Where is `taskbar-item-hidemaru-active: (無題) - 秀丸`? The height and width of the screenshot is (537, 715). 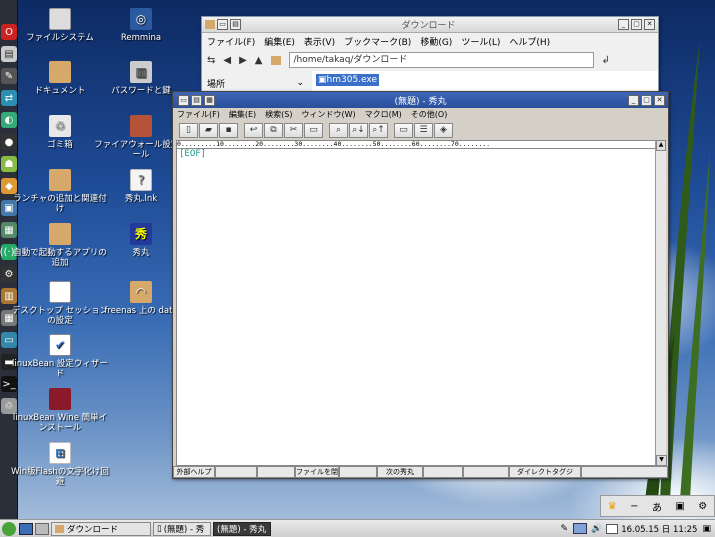 taskbar-item-hidemaru-active: (無題) - 秀丸 is located at coordinates (242, 528).